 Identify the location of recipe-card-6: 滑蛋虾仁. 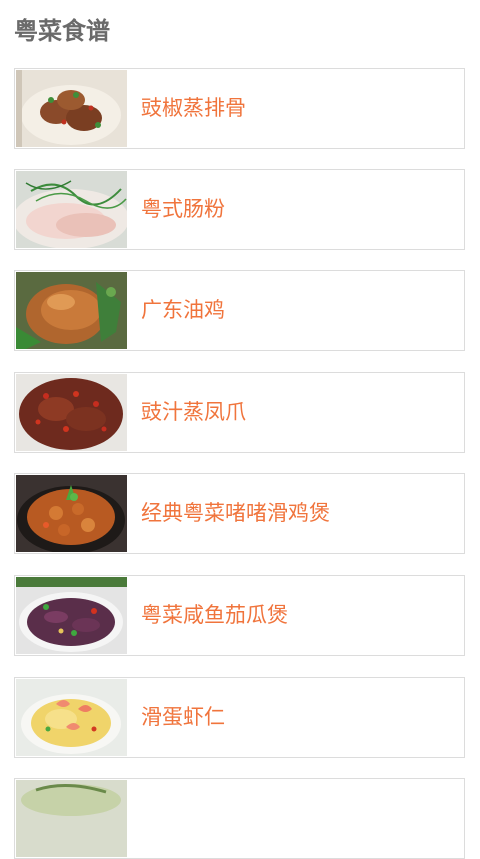
(239, 717).